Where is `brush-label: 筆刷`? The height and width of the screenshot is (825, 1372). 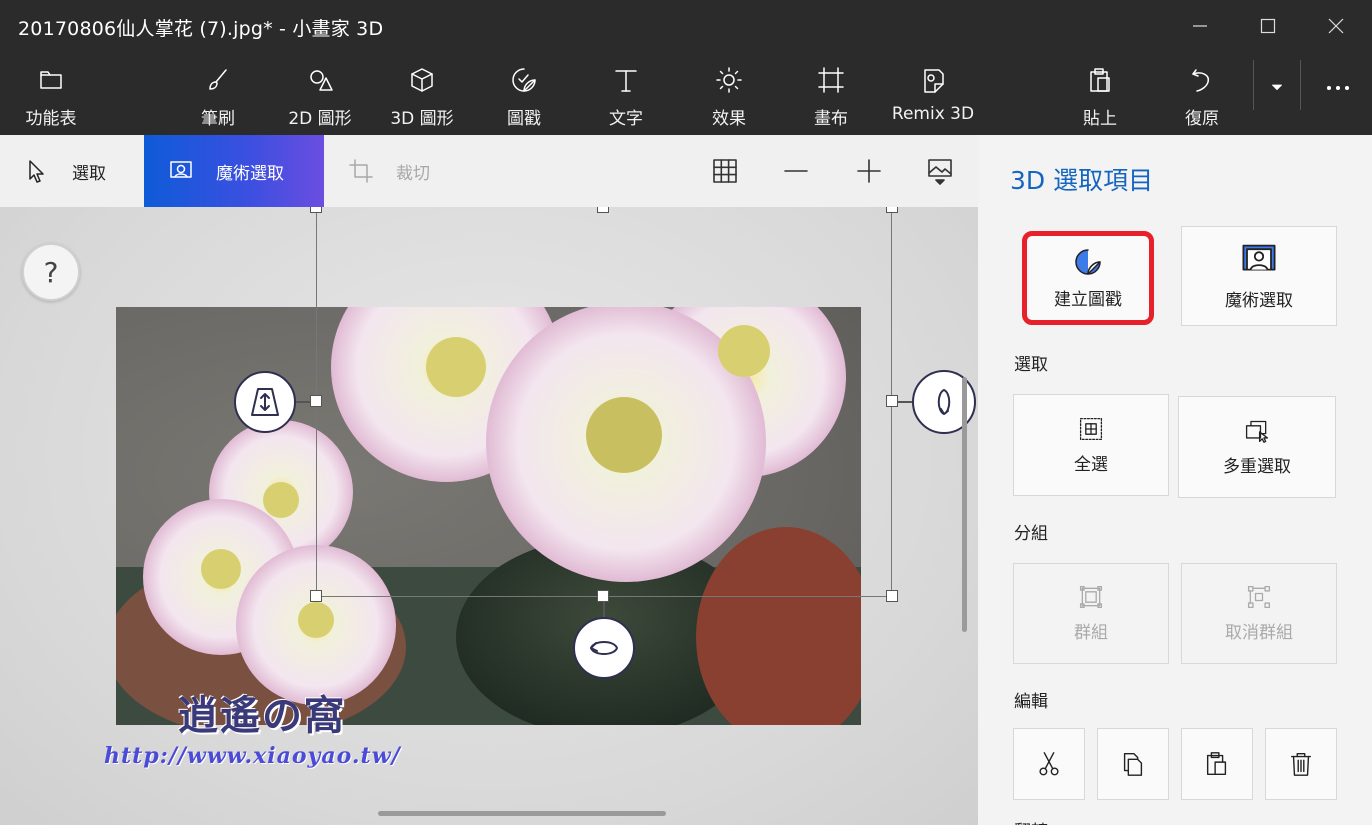
brush-label: 筆刷 is located at coordinates (218, 119).